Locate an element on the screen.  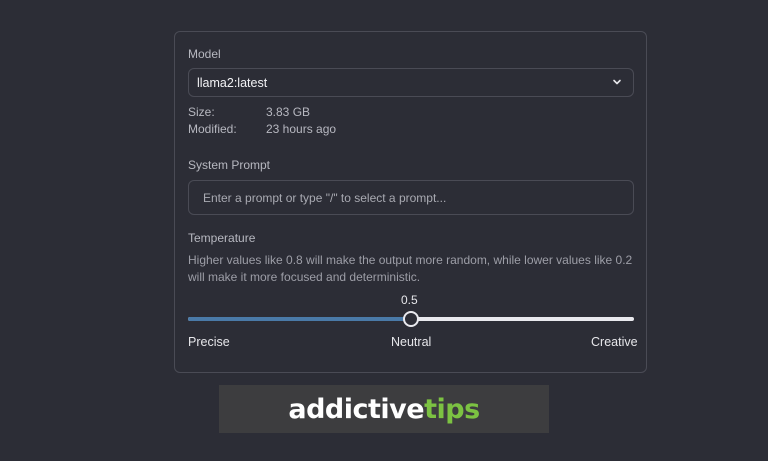
temperature-max-label: Creative is located at coordinates (614, 342).